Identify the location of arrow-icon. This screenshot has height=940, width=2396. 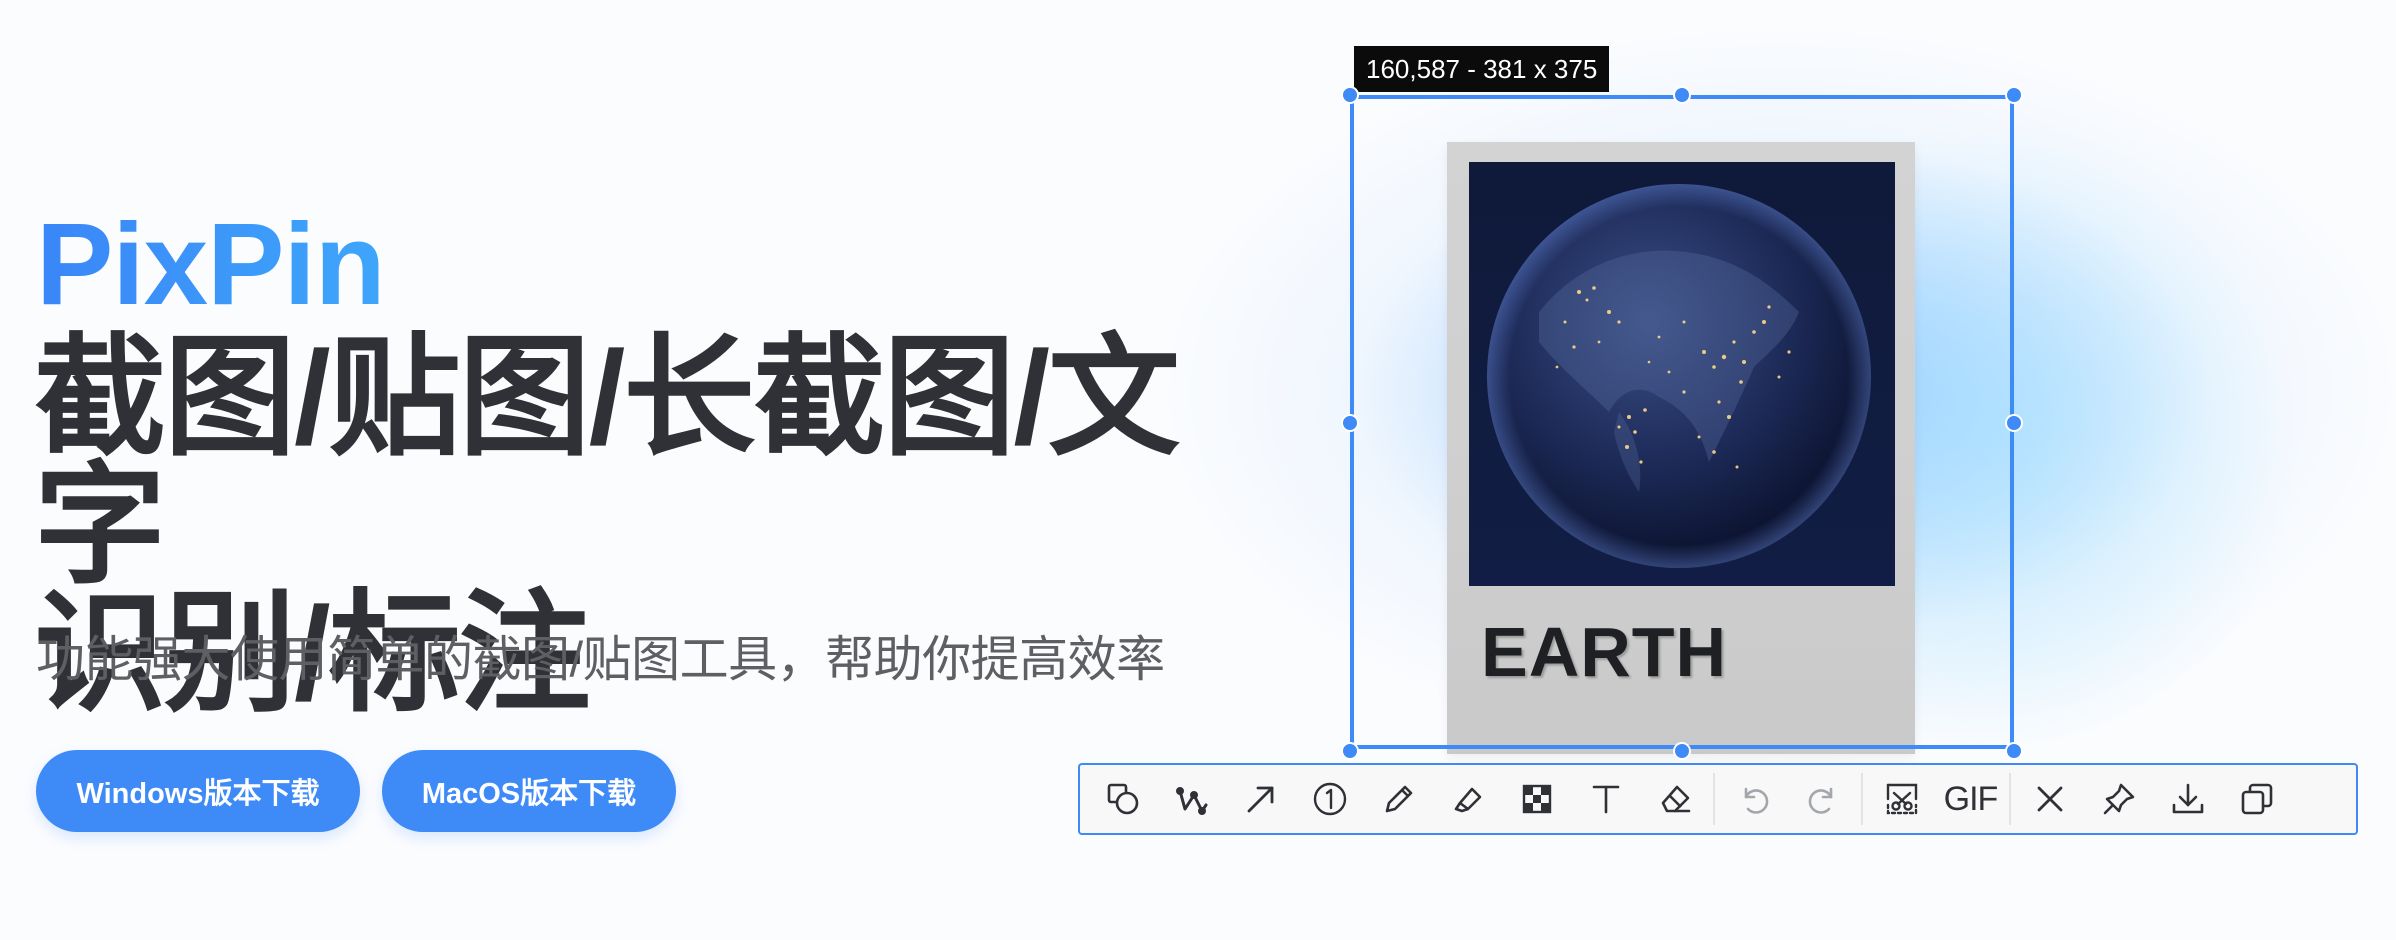
(1260, 799).